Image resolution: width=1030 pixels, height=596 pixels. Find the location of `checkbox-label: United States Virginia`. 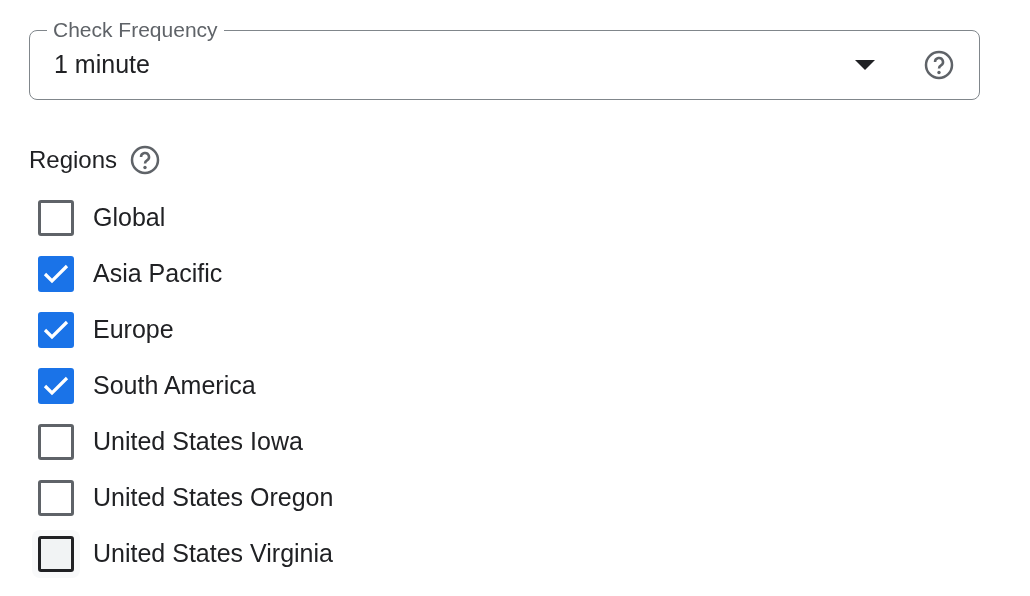

checkbox-label: United States Virginia is located at coordinates (213, 554).